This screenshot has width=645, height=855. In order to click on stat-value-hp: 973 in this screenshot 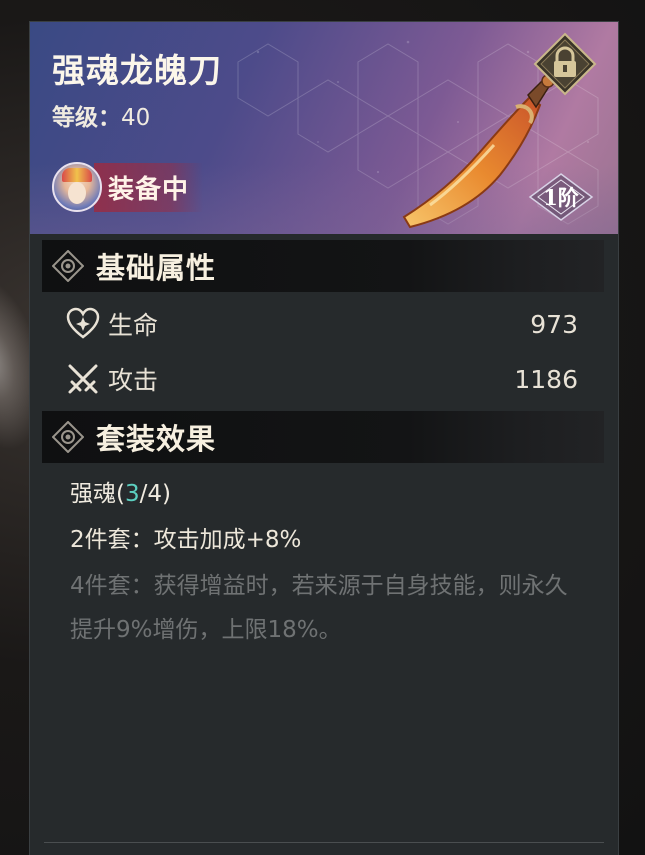, I will do `click(554, 324)`.